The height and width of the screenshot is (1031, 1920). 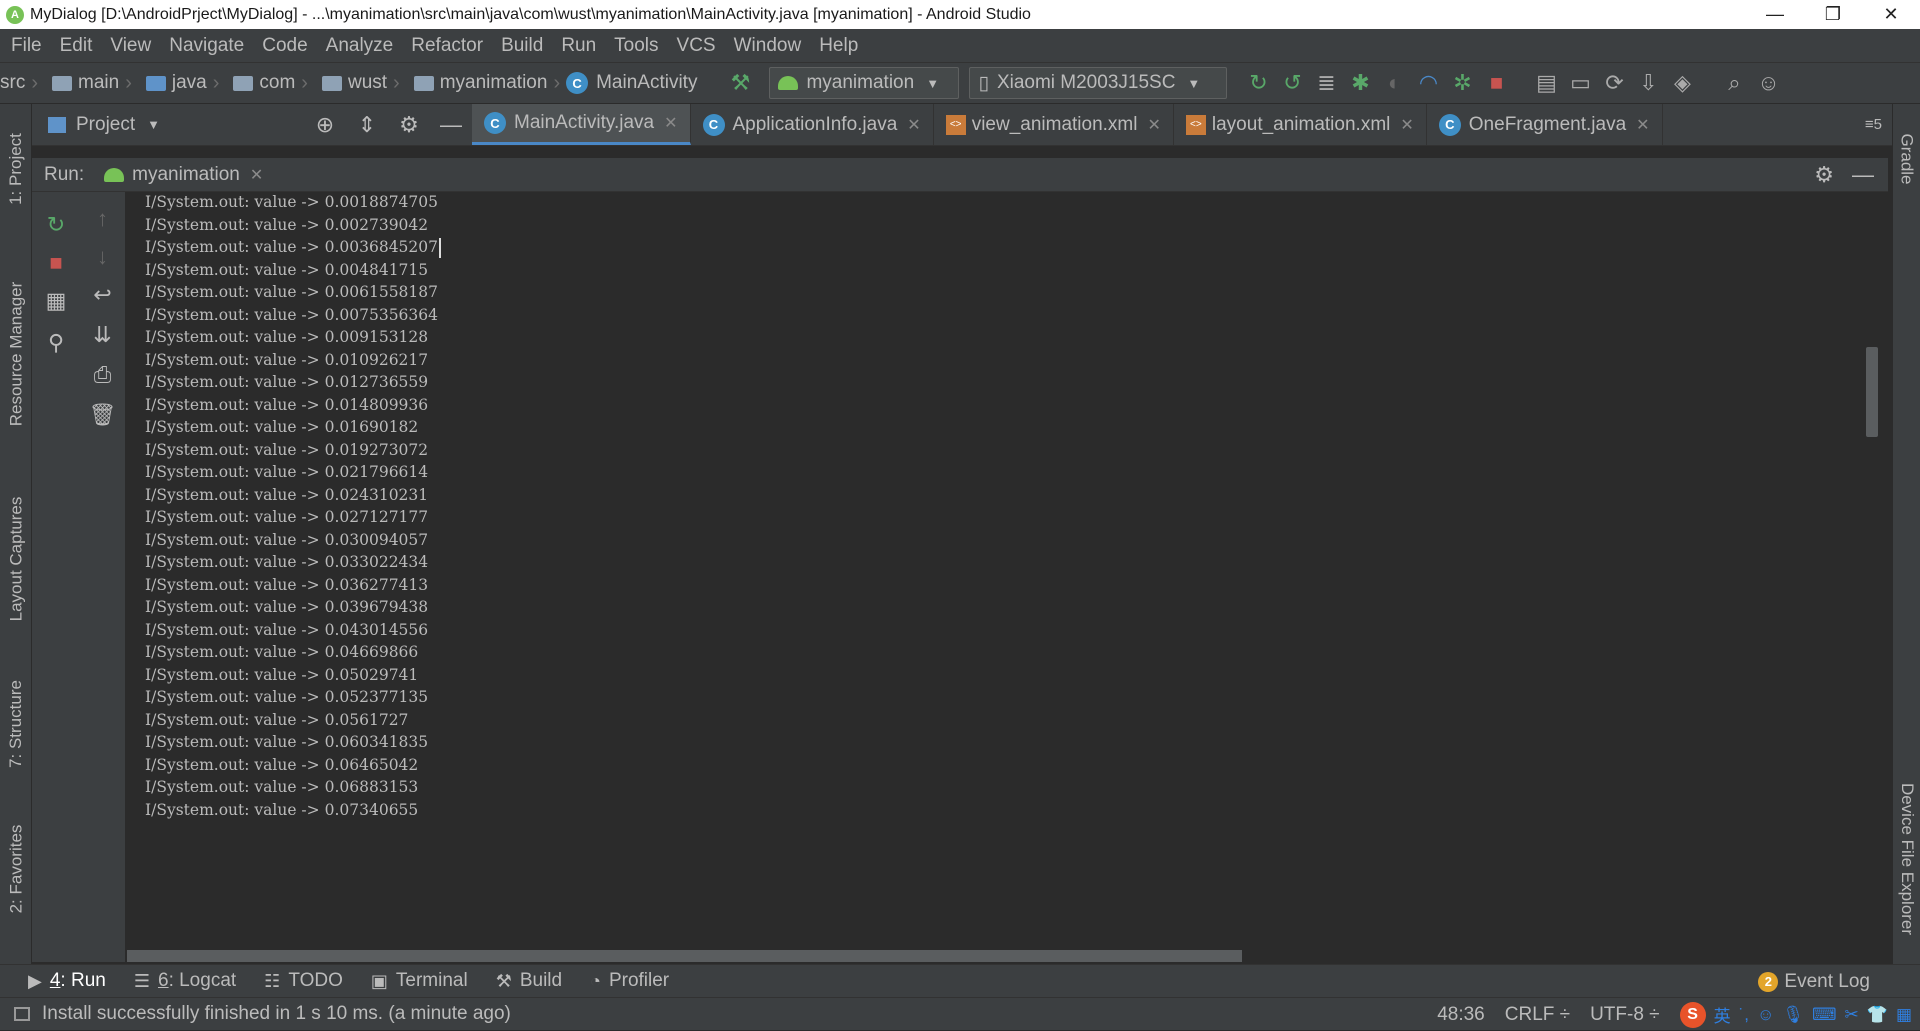 What do you see at coordinates (1744, 1015) in the screenshot?
I see `punctuation-icon: ˙,` at bounding box center [1744, 1015].